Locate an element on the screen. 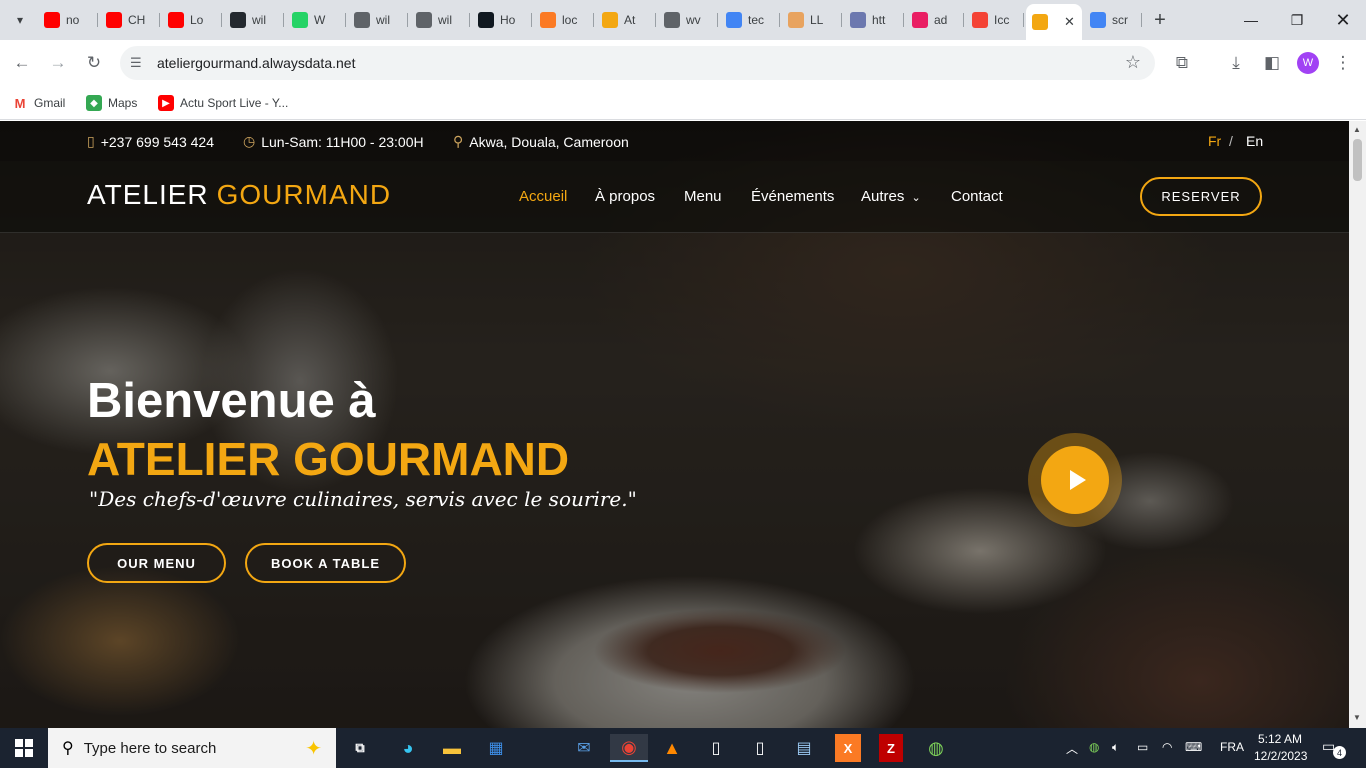  reserver-button: RESERVER is located at coordinates (1201, 196).